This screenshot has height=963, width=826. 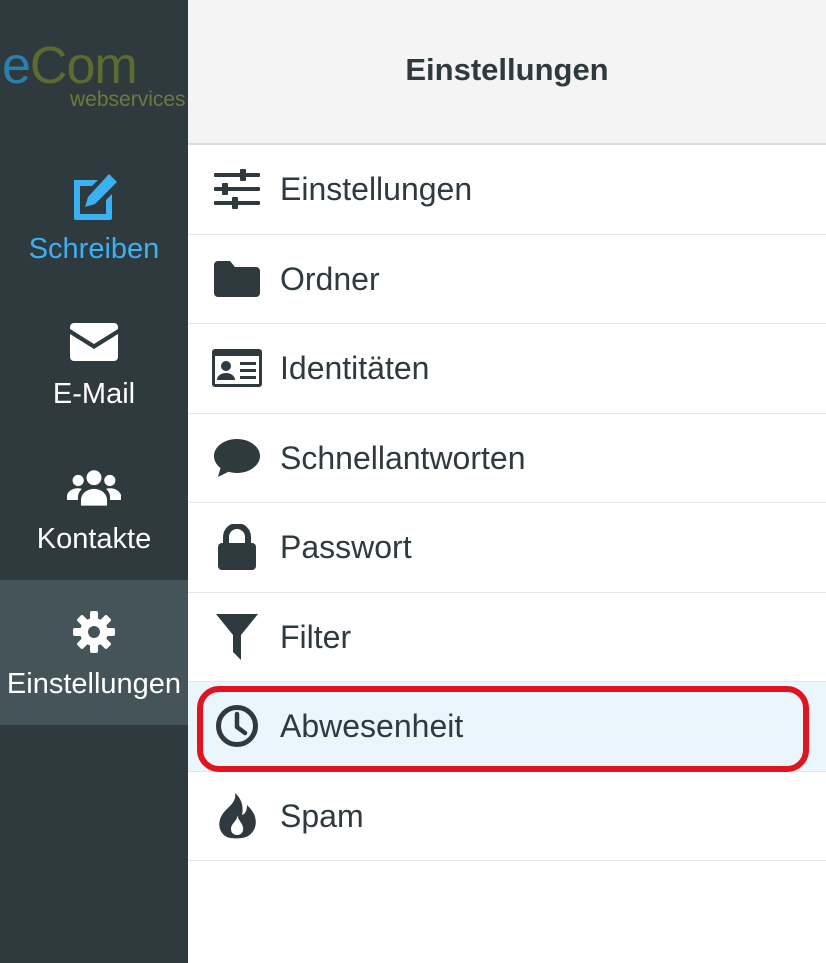 I want to click on sidebar-item-einstellungen: Einstellungen, so click(x=94, y=652).